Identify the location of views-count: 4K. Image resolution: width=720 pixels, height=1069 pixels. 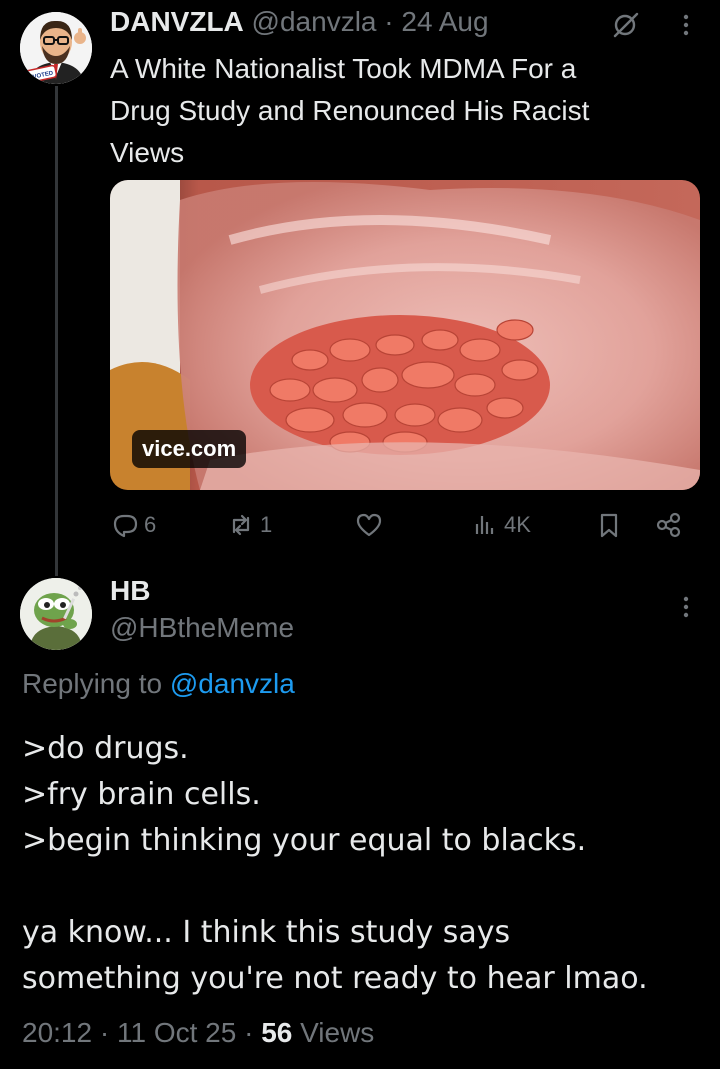
(517, 524).